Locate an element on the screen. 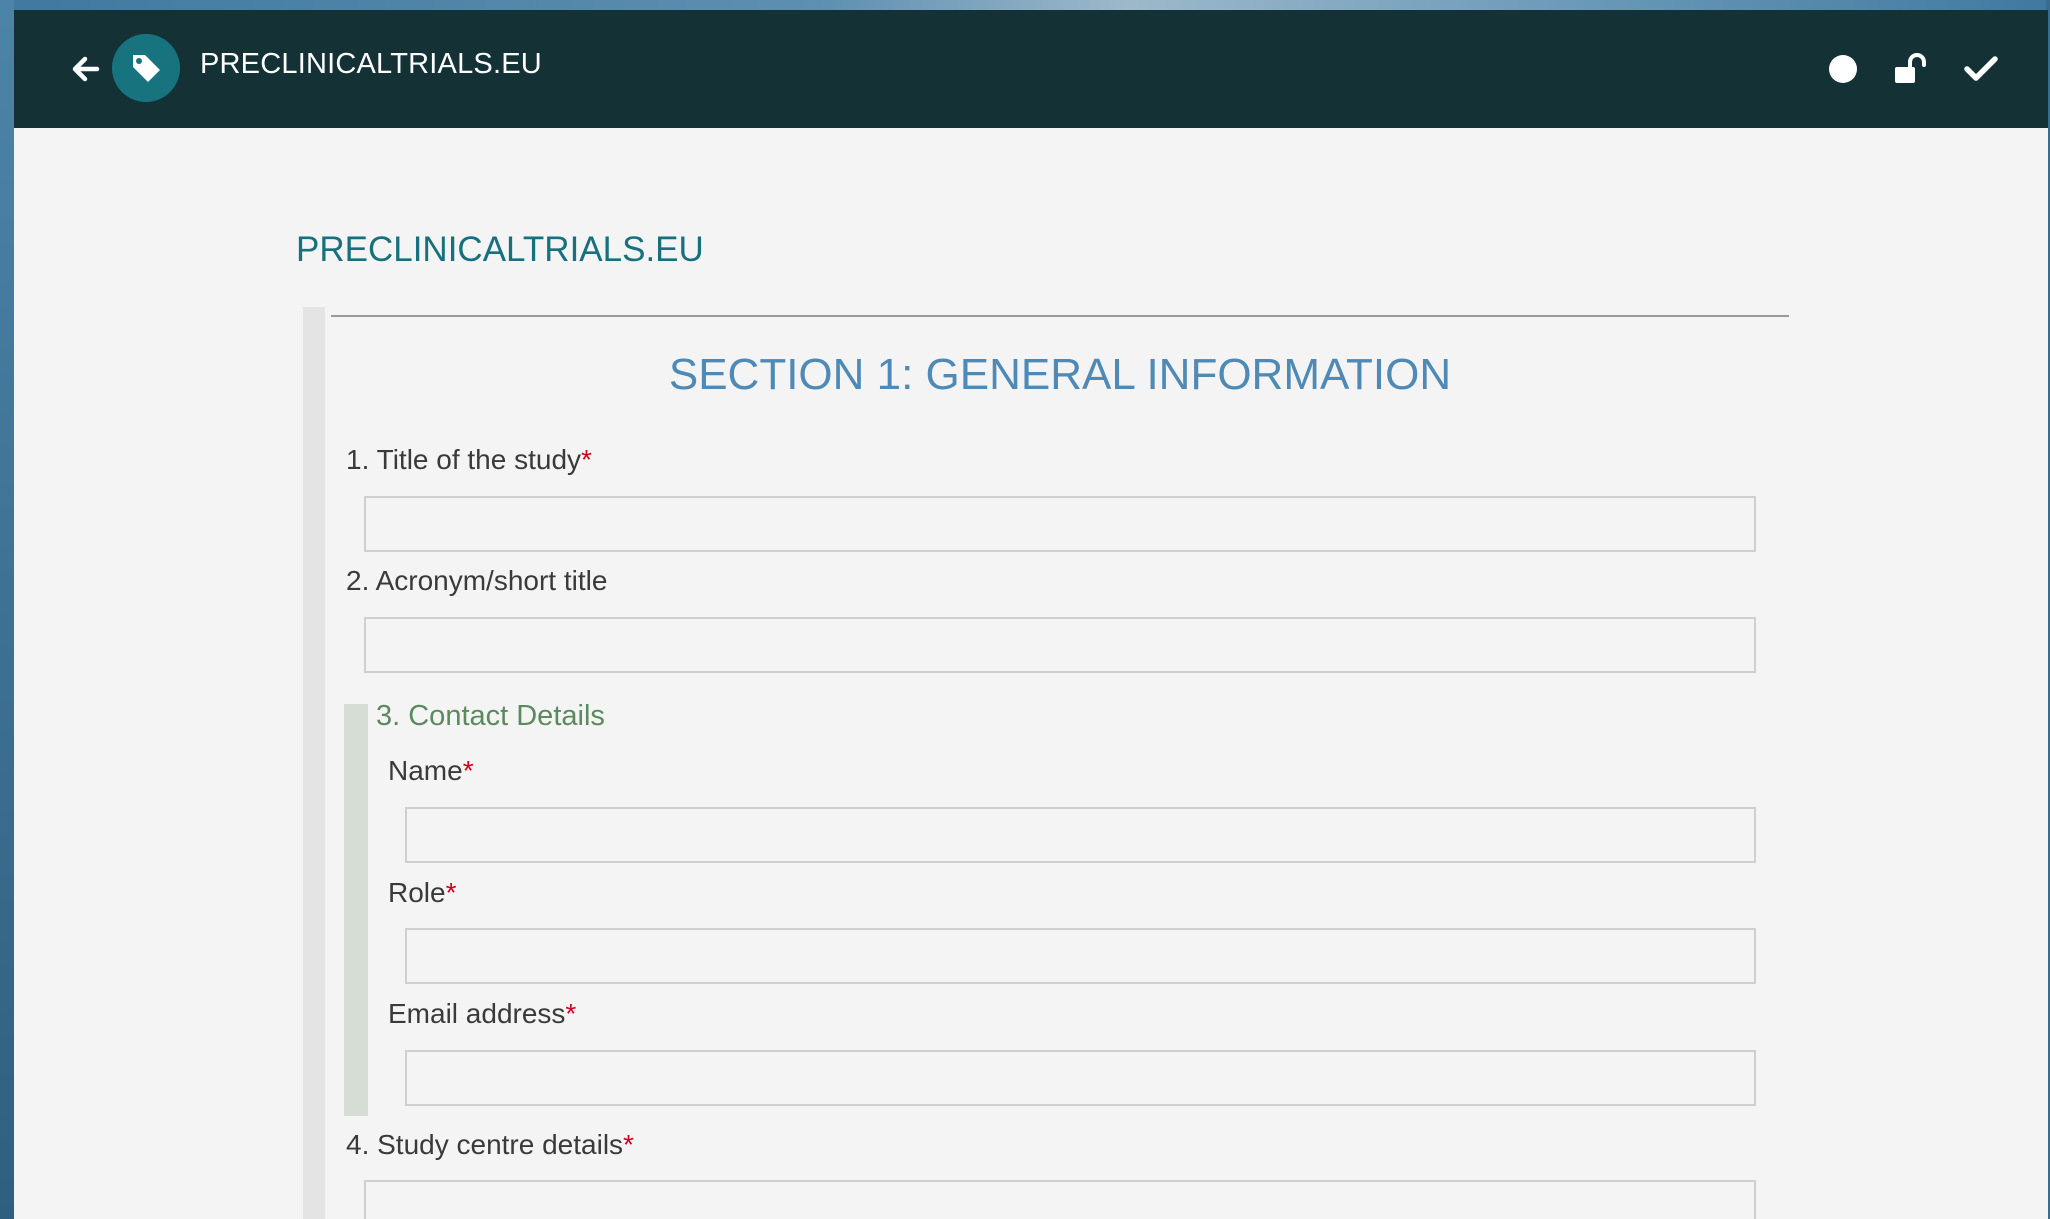  checkmark-icon is located at coordinates (1981, 68).